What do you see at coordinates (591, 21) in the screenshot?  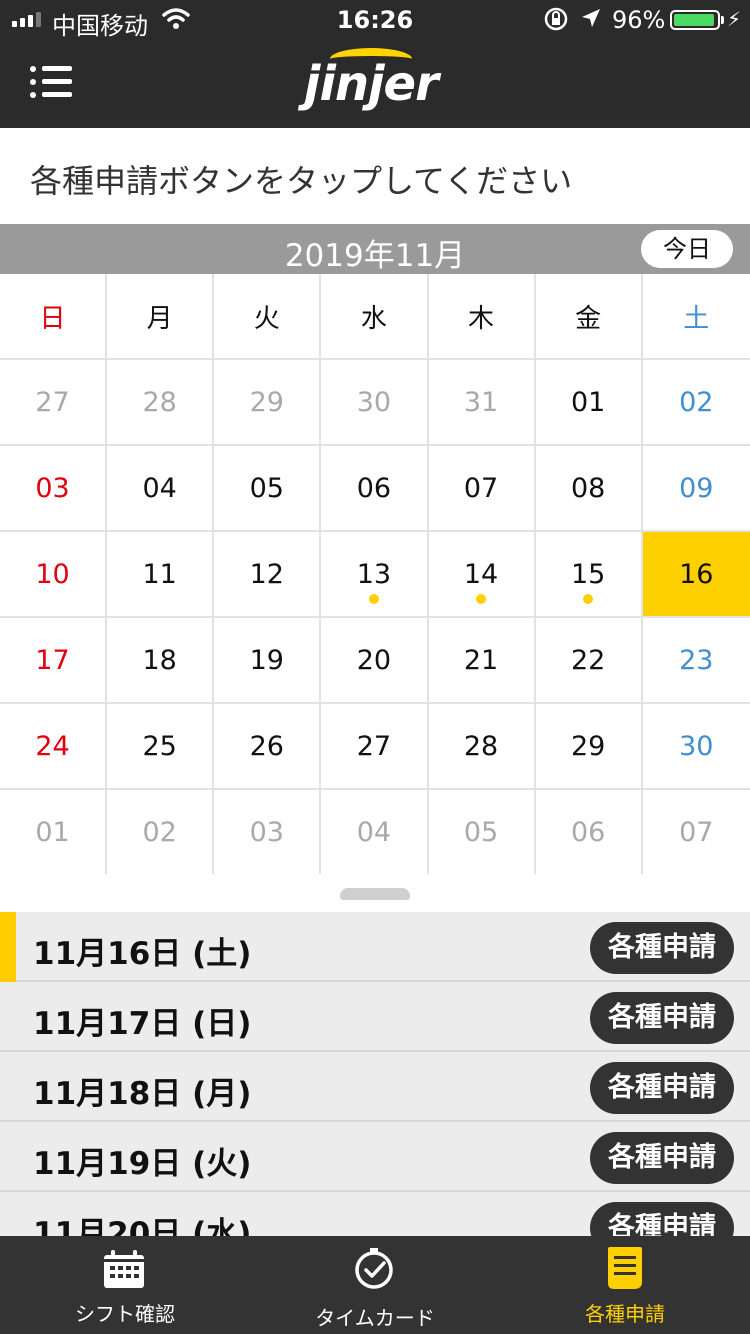 I see `location-arrow-icon` at bounding box center [591, 21].